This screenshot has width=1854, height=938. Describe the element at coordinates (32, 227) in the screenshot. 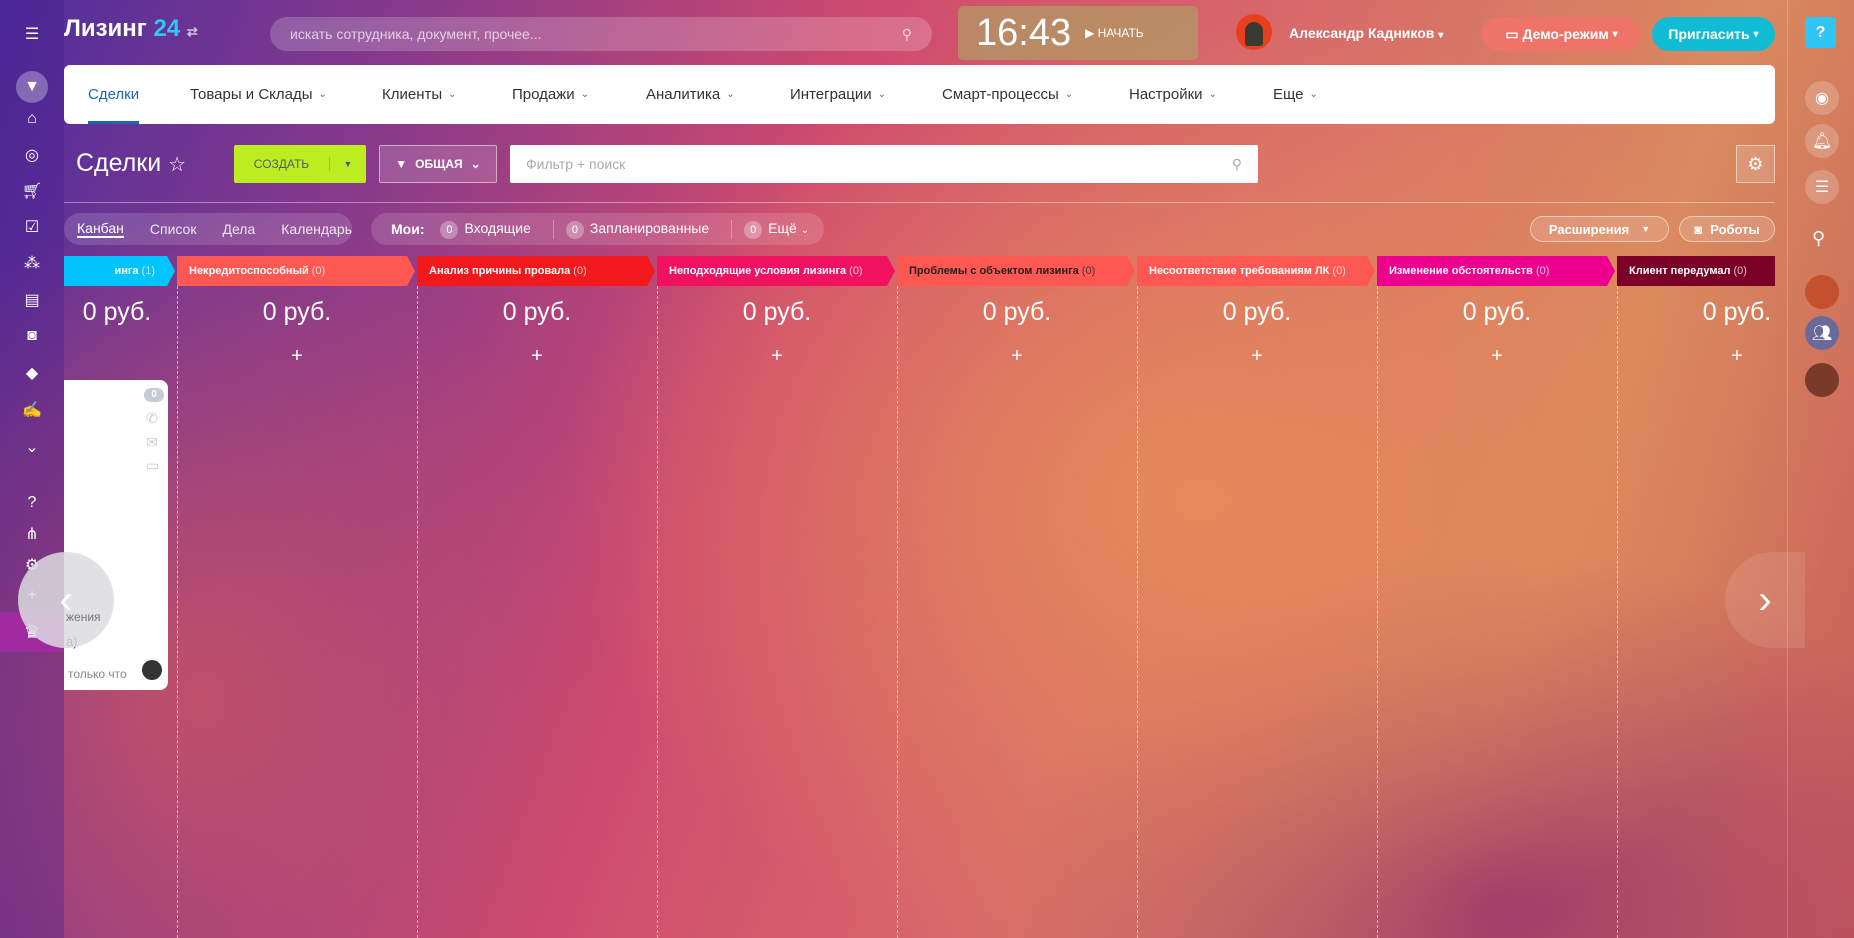

I see `tasks-icon: ☑` at that location.